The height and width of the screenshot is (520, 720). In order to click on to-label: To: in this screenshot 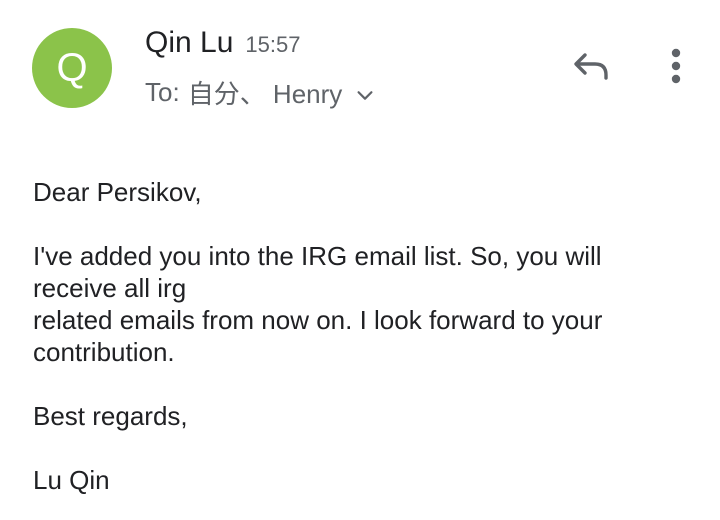, I will do `click(162, 92)`.